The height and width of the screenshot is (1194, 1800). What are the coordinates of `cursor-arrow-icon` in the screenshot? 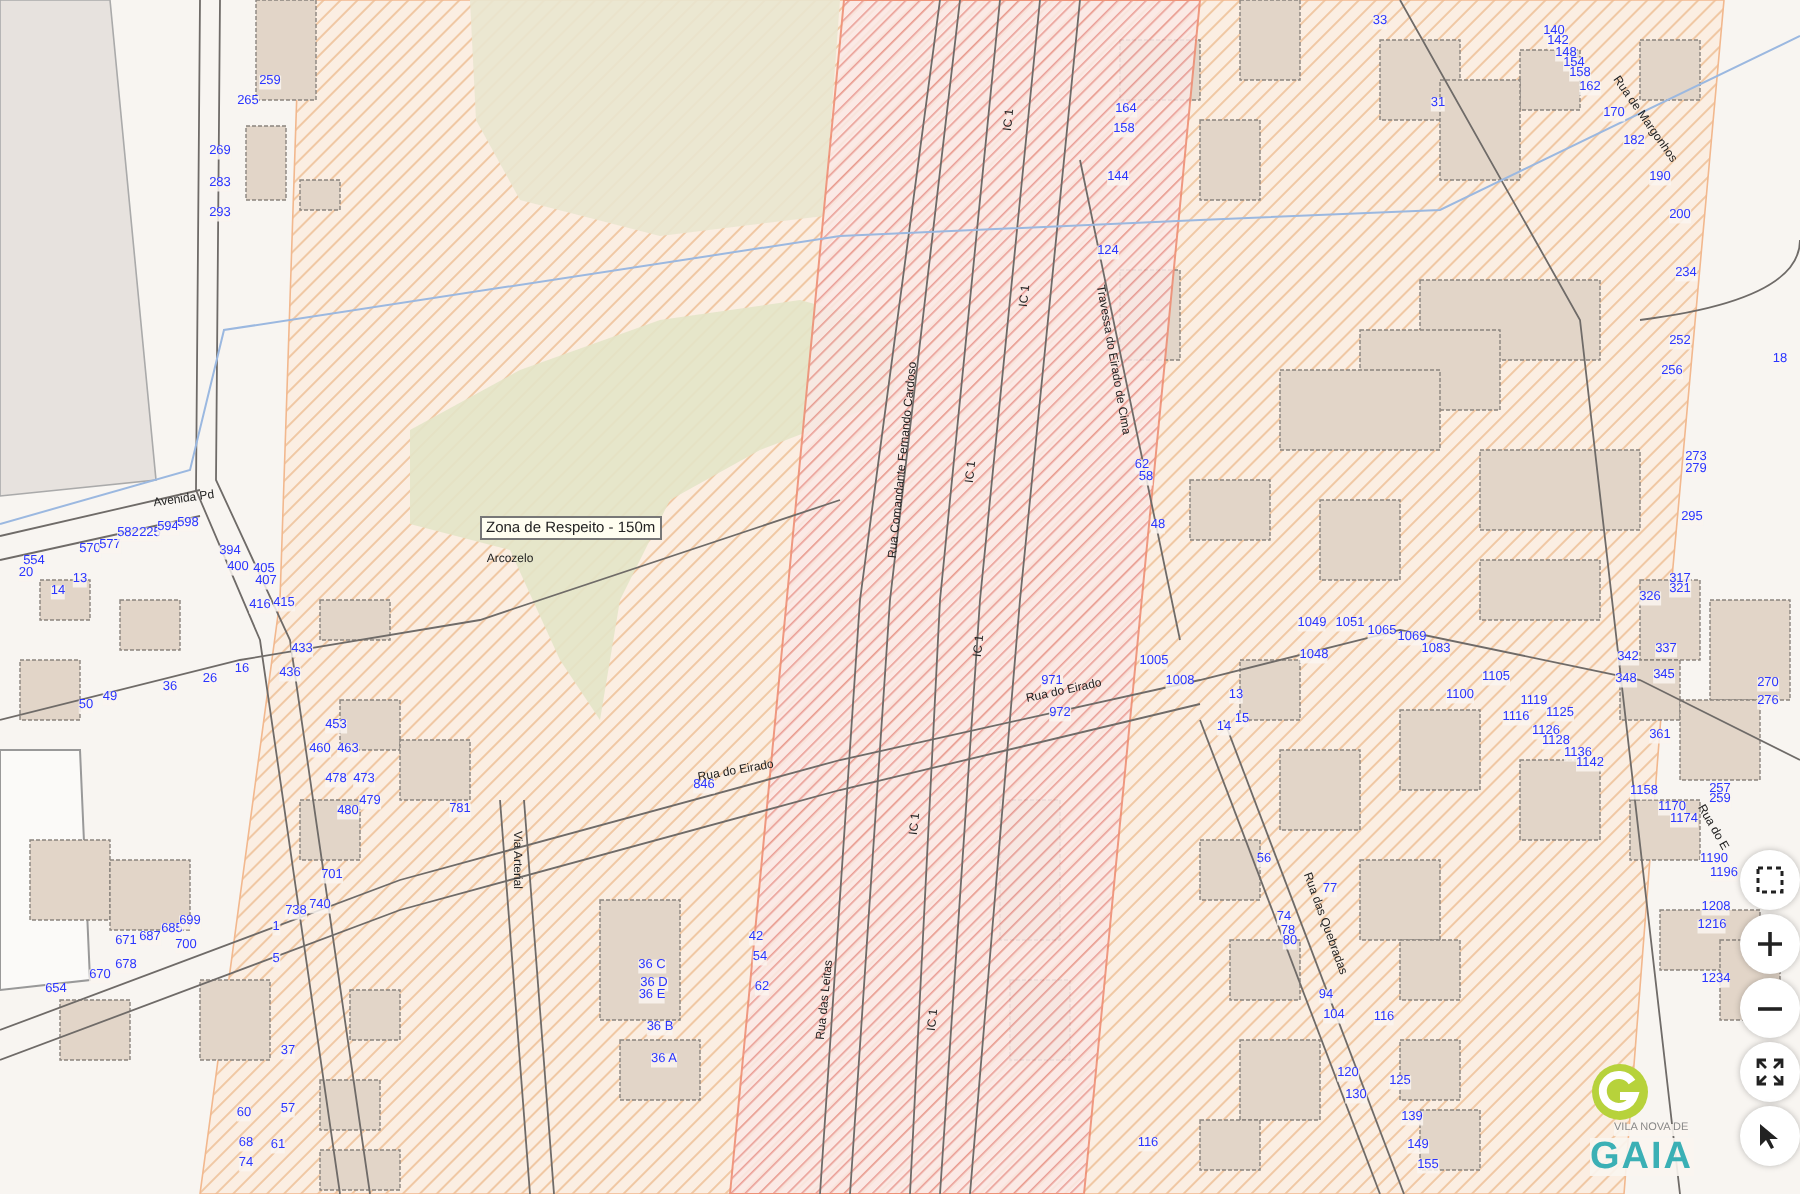 It's located at (1770, 1136).